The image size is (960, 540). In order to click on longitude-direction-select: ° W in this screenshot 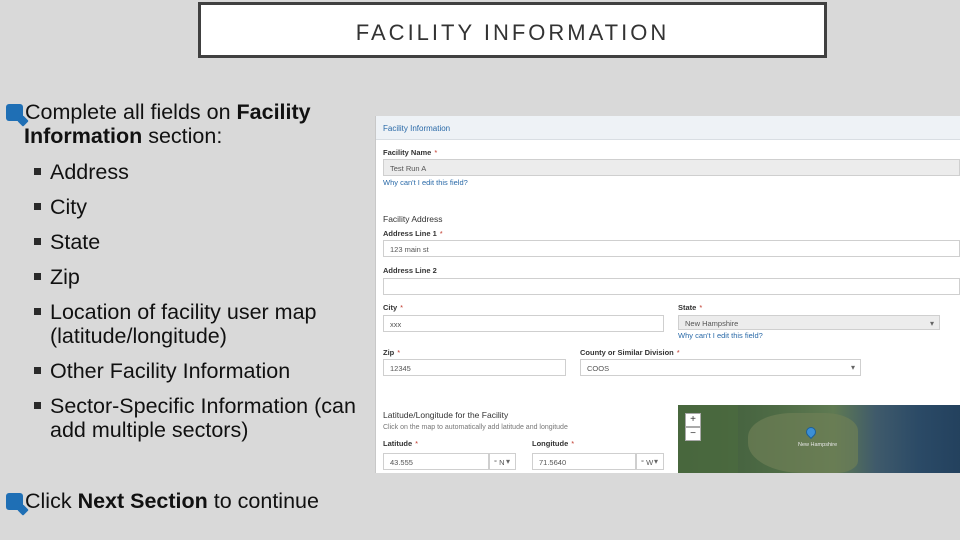, I will do `click(650, 461)`.